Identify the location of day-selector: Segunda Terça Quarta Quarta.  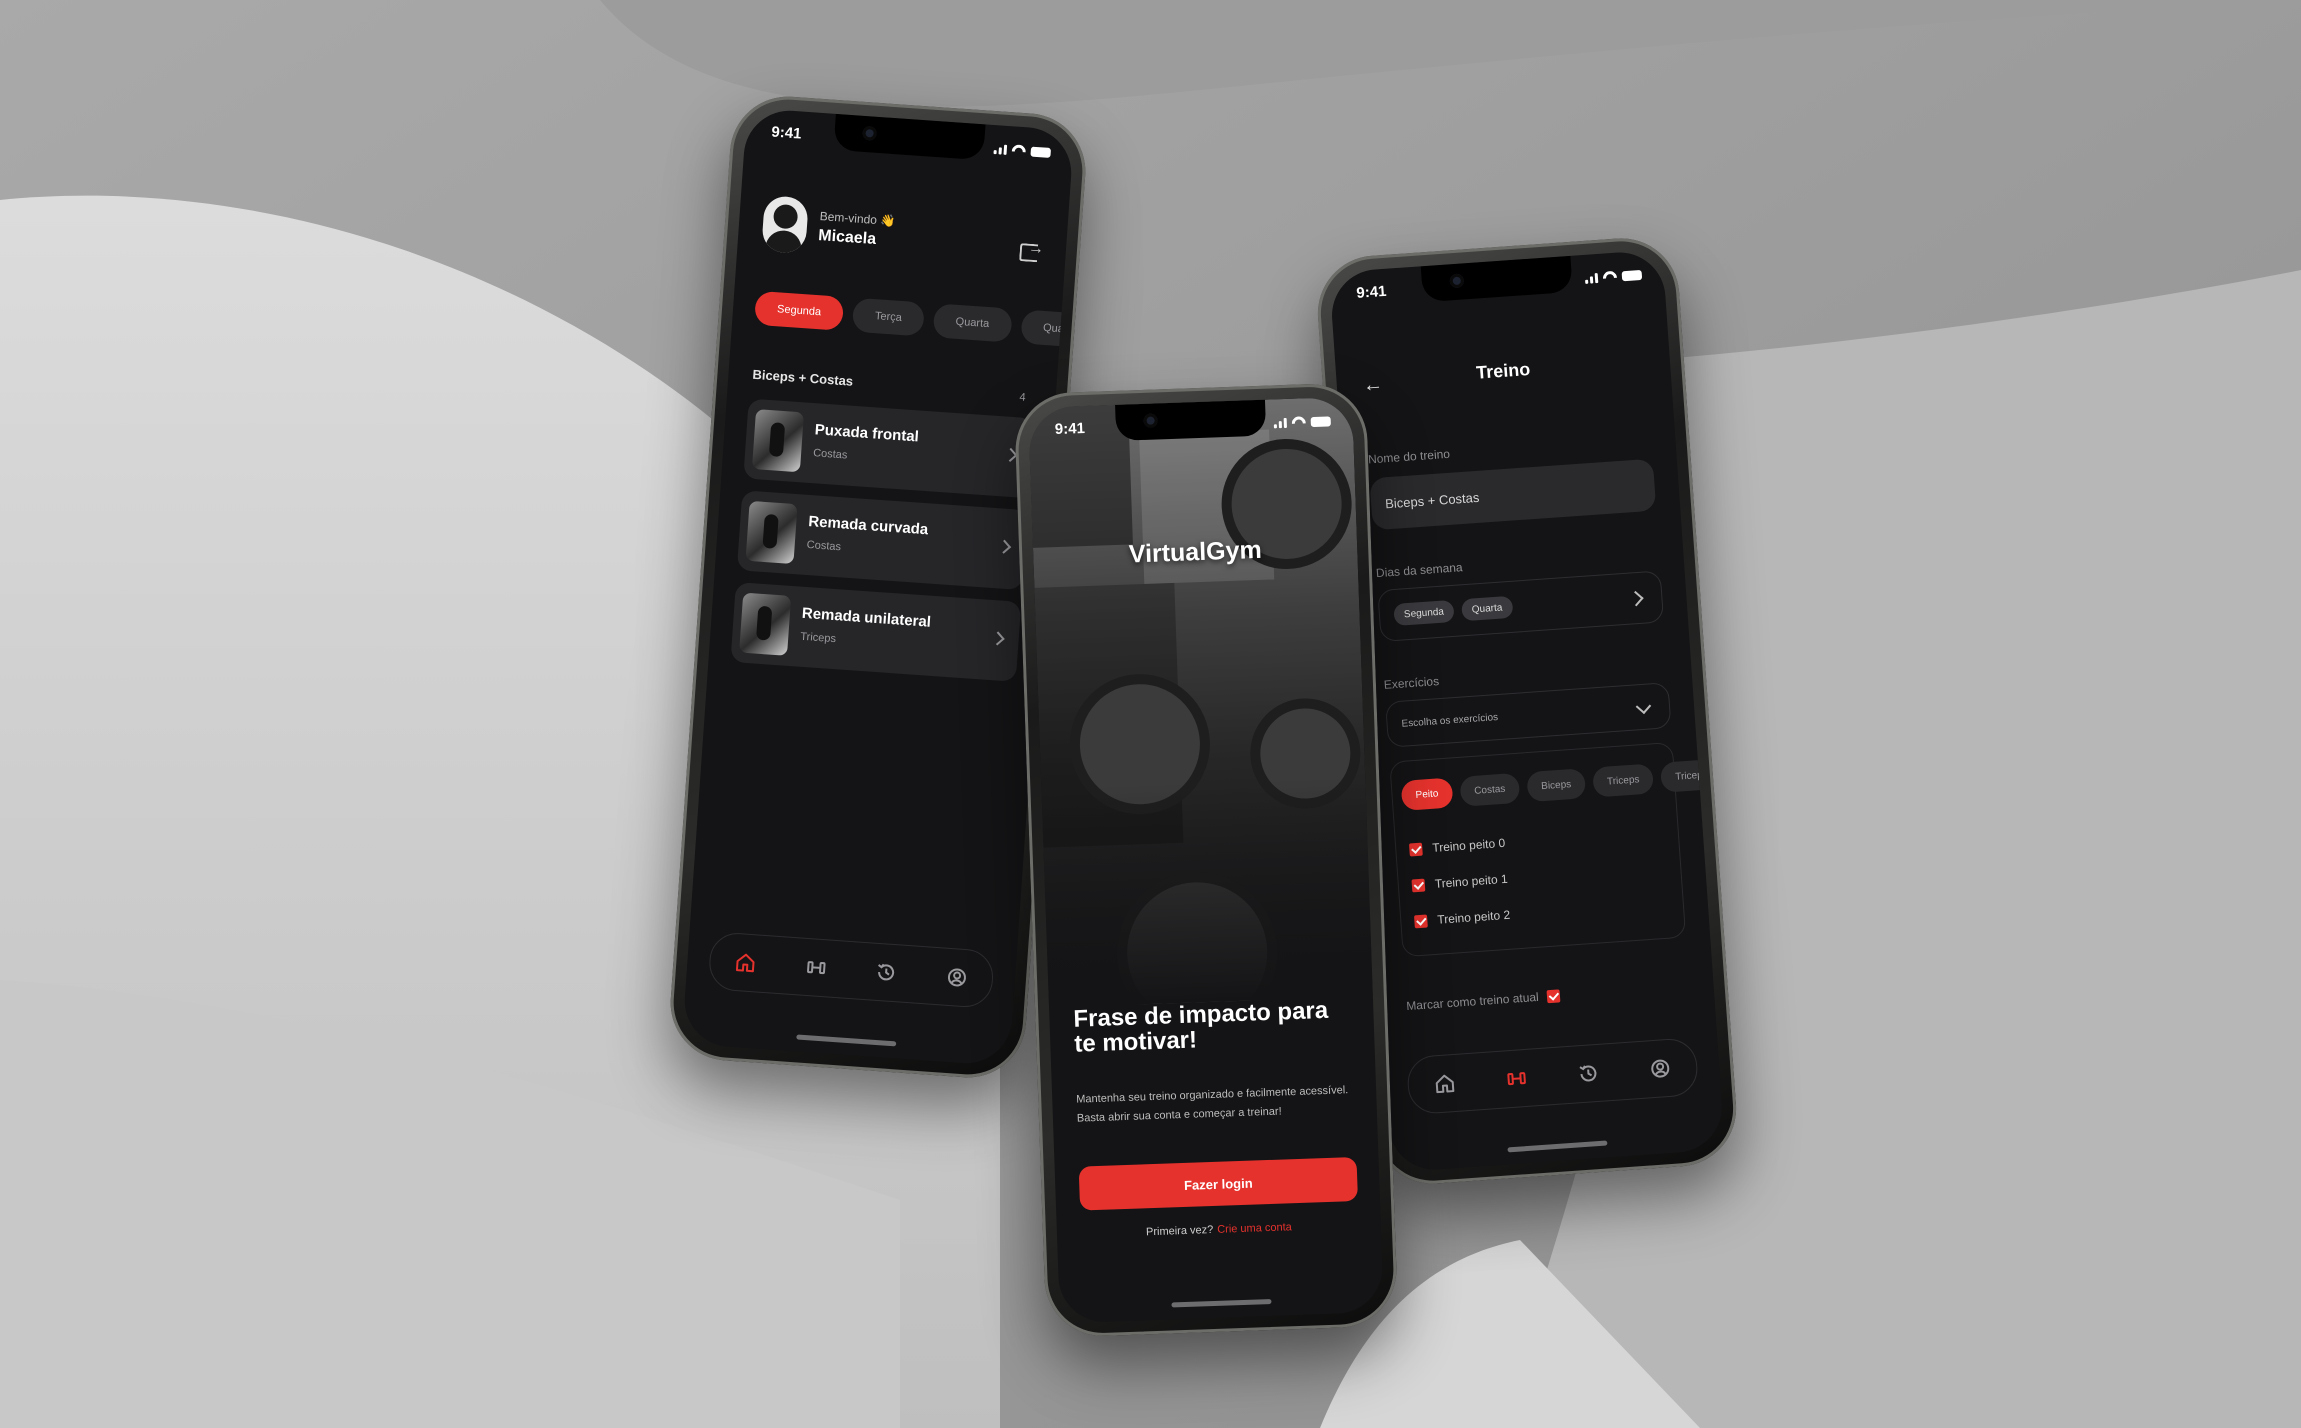
(914, 319).